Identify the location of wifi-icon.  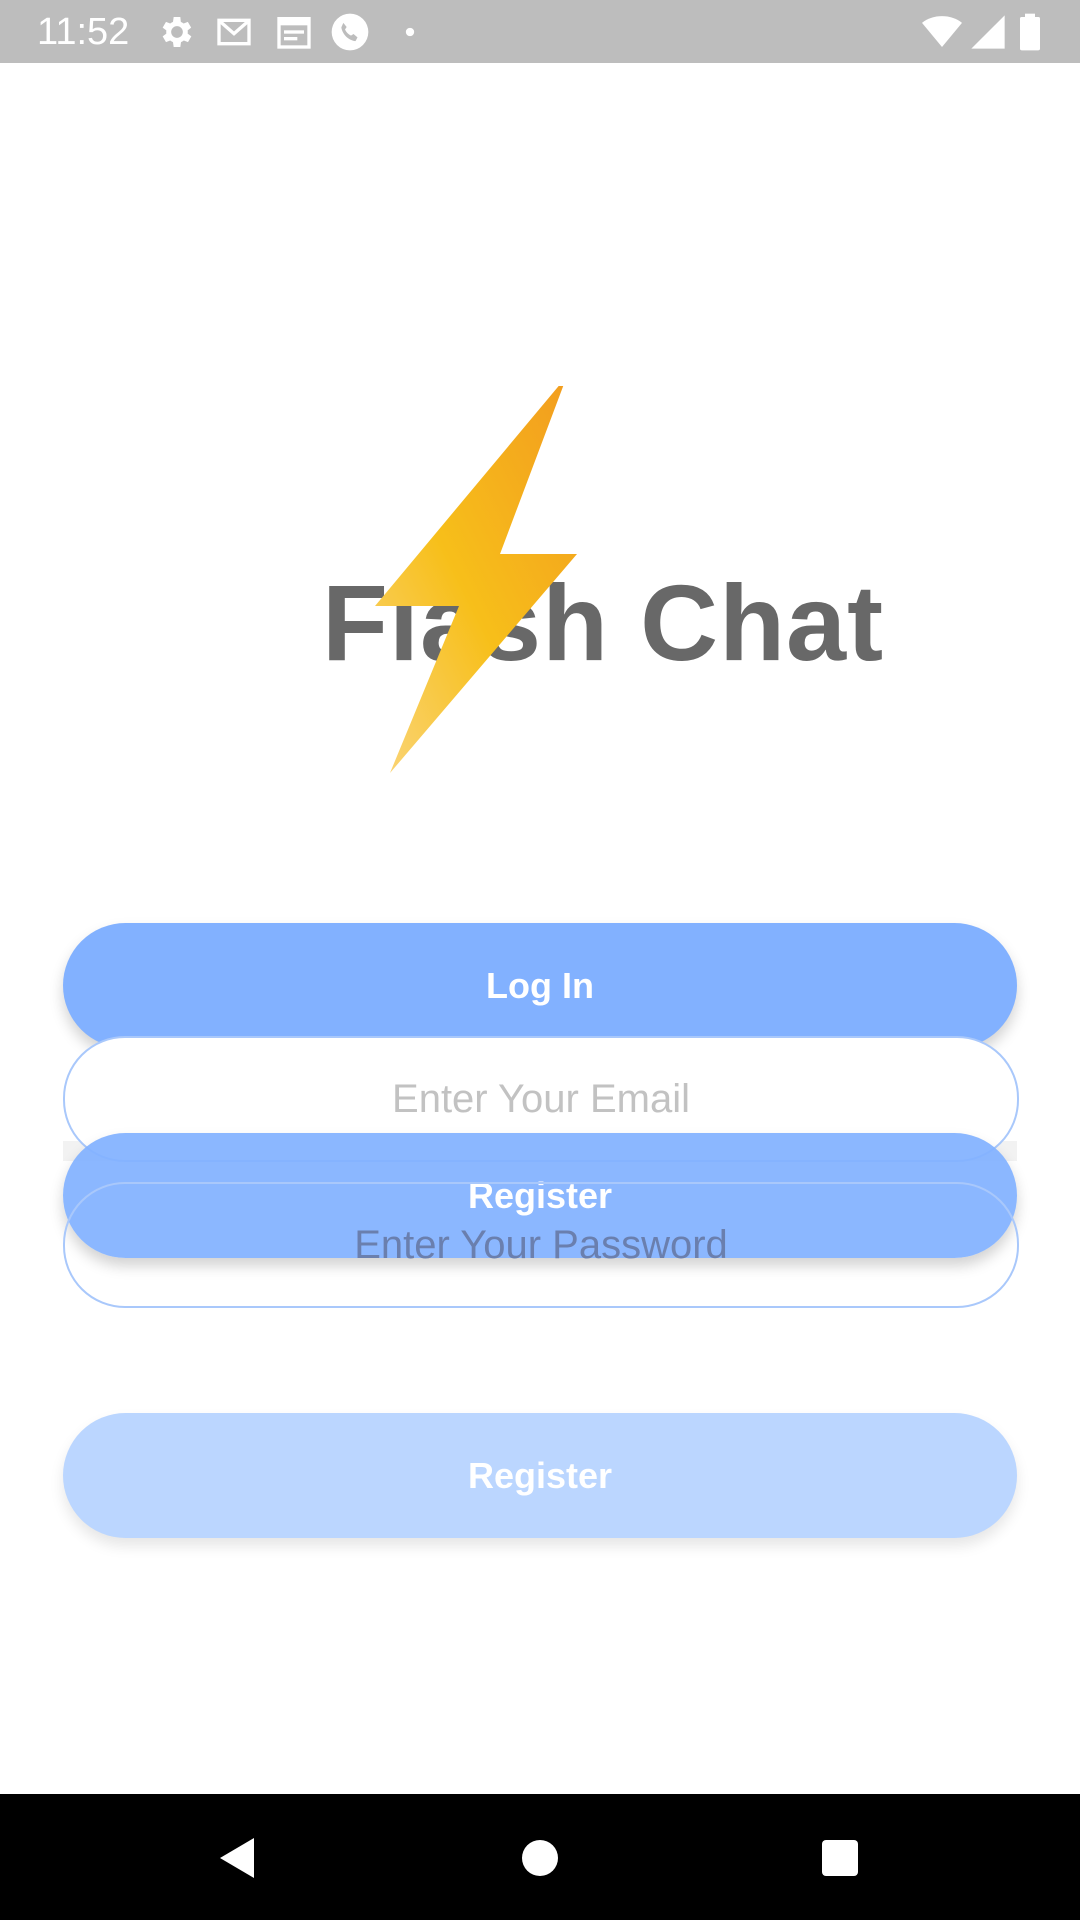
(942, 32).